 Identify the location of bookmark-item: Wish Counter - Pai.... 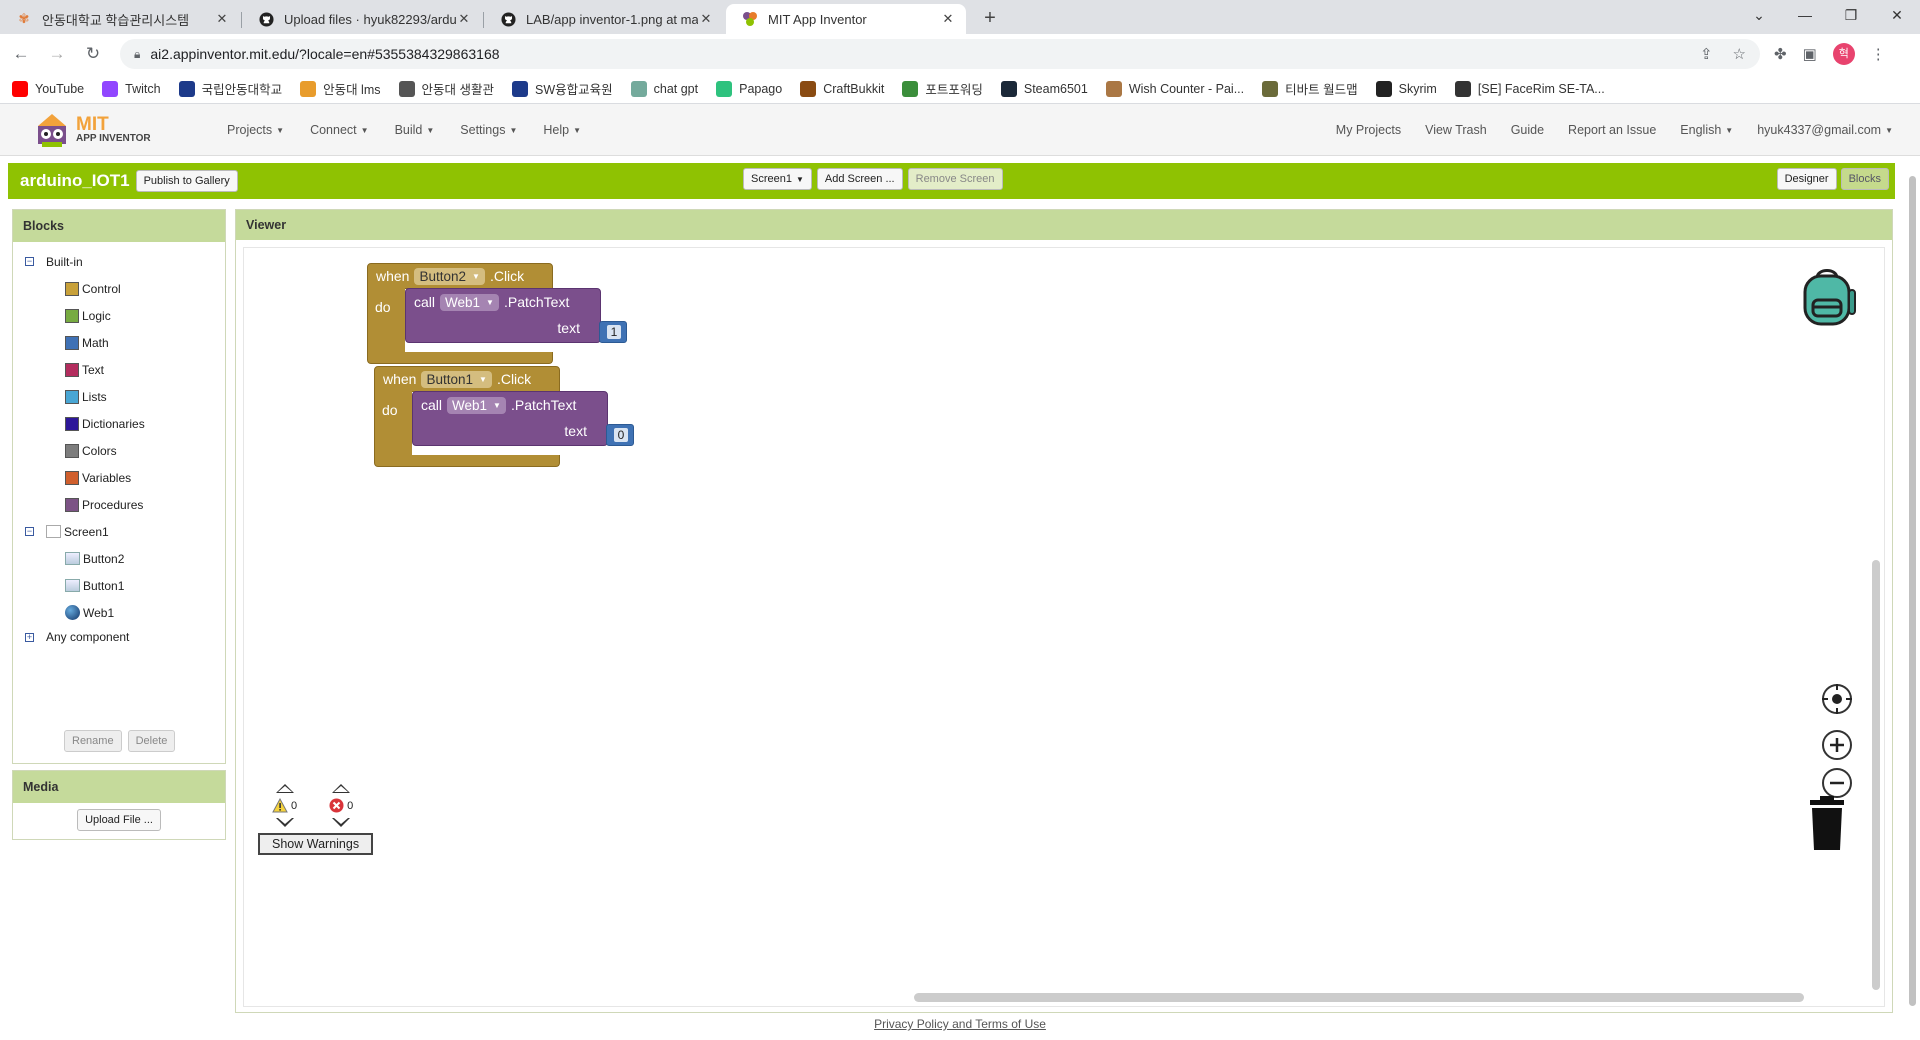
(1174, 88).